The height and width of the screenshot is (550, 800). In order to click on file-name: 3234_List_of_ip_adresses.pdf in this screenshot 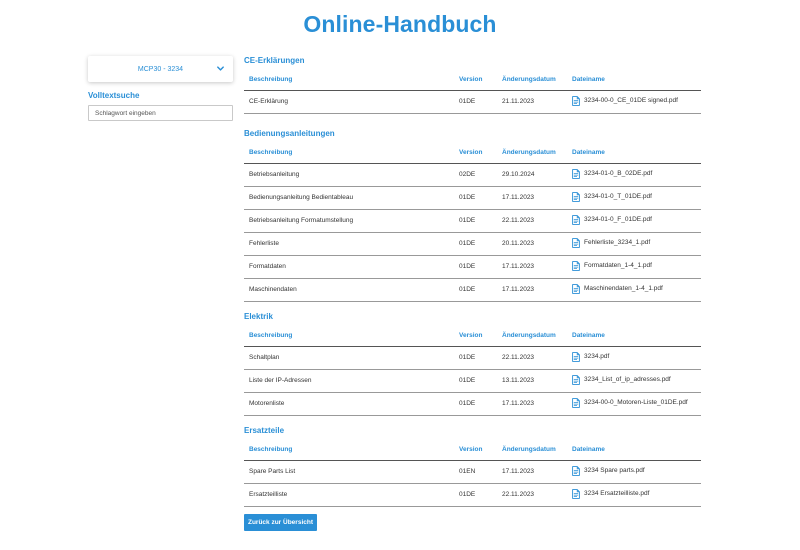, I will do `click(627, 379)`.